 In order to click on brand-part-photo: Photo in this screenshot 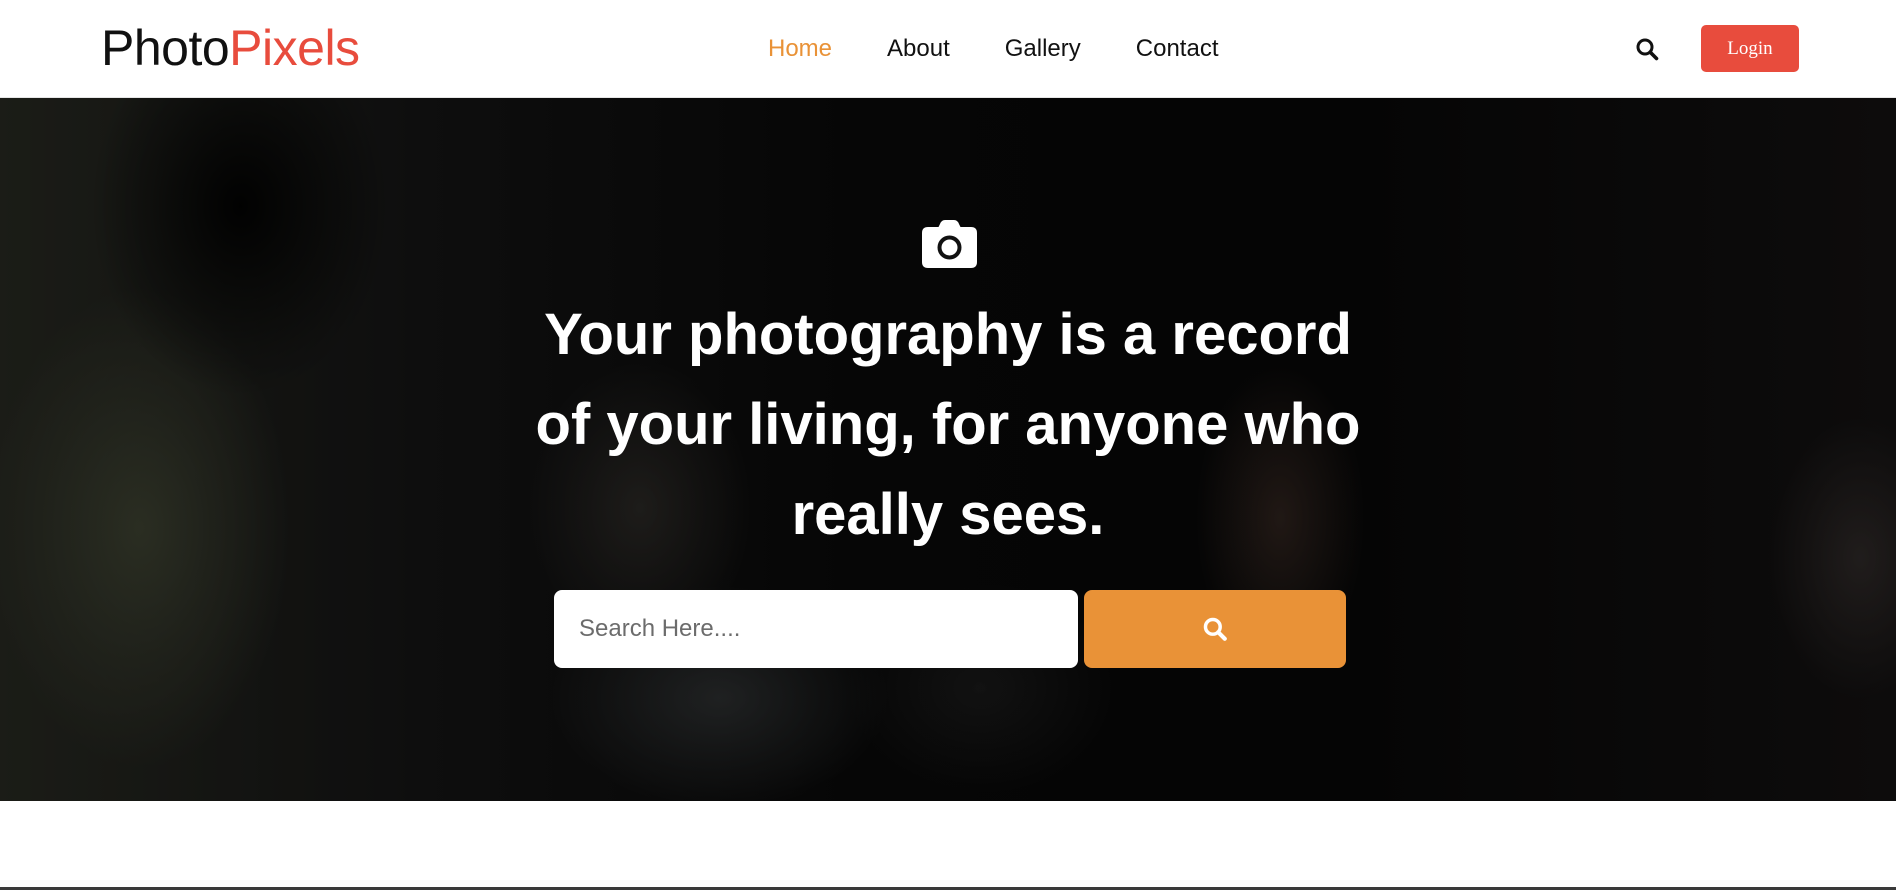, I will do `click(165, 48)`.